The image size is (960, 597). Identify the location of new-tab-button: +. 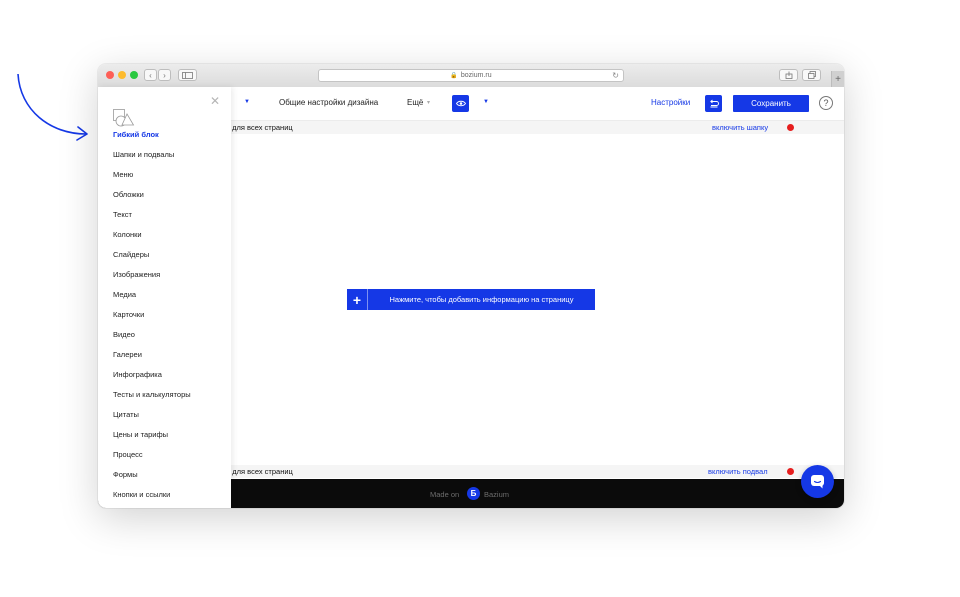
(837, 79).